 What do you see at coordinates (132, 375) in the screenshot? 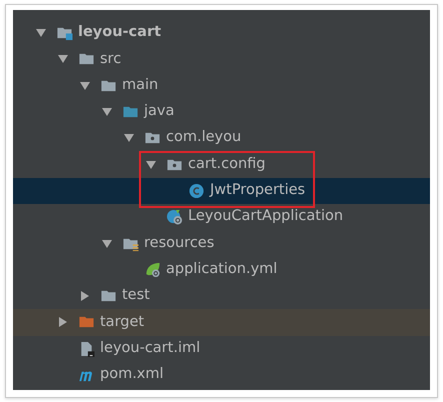
I see `tree-item-label: pom.xml` at bounding box center [132, 375].